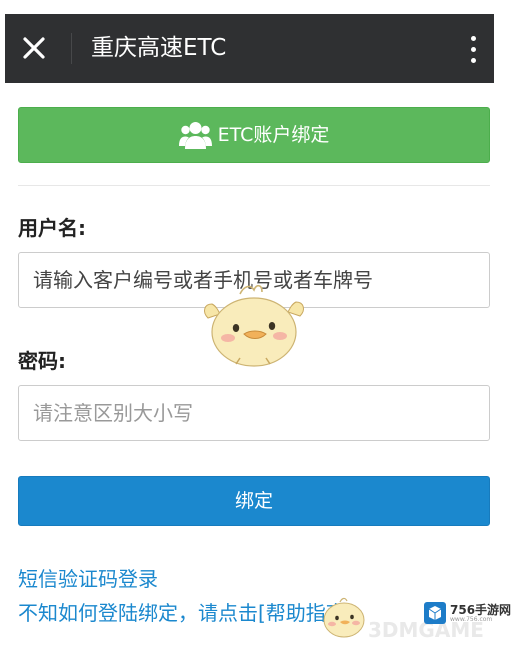 Image resolution: width=511 pixels, height=649 pixels. What do you see at coordinates (42, 361) in the screenshot?
I see `password-label: 密码:` at bounding box center [42, 361].